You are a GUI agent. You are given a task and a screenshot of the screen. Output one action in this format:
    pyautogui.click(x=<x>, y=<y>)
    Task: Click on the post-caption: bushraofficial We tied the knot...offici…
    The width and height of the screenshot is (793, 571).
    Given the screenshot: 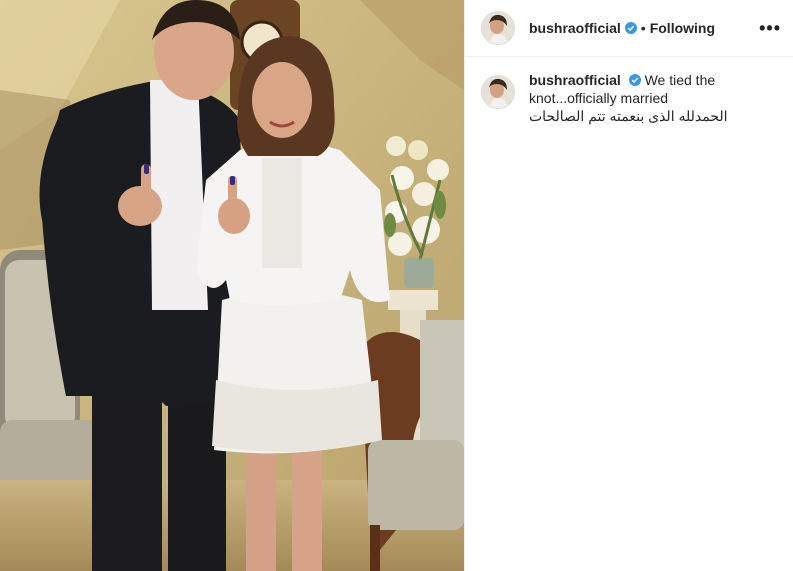 What is the action you would take?
    pyautogui.click(x=629, y=91)
    